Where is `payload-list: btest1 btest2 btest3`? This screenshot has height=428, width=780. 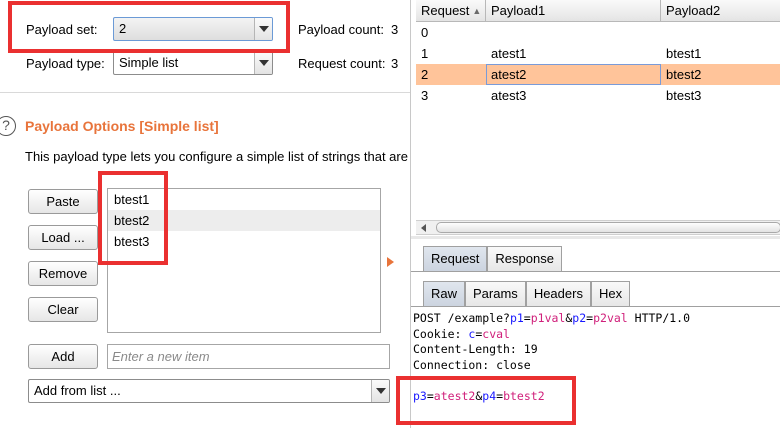 payload-list: btest1 btest2 btest3 is located at coordinates (244, 260).